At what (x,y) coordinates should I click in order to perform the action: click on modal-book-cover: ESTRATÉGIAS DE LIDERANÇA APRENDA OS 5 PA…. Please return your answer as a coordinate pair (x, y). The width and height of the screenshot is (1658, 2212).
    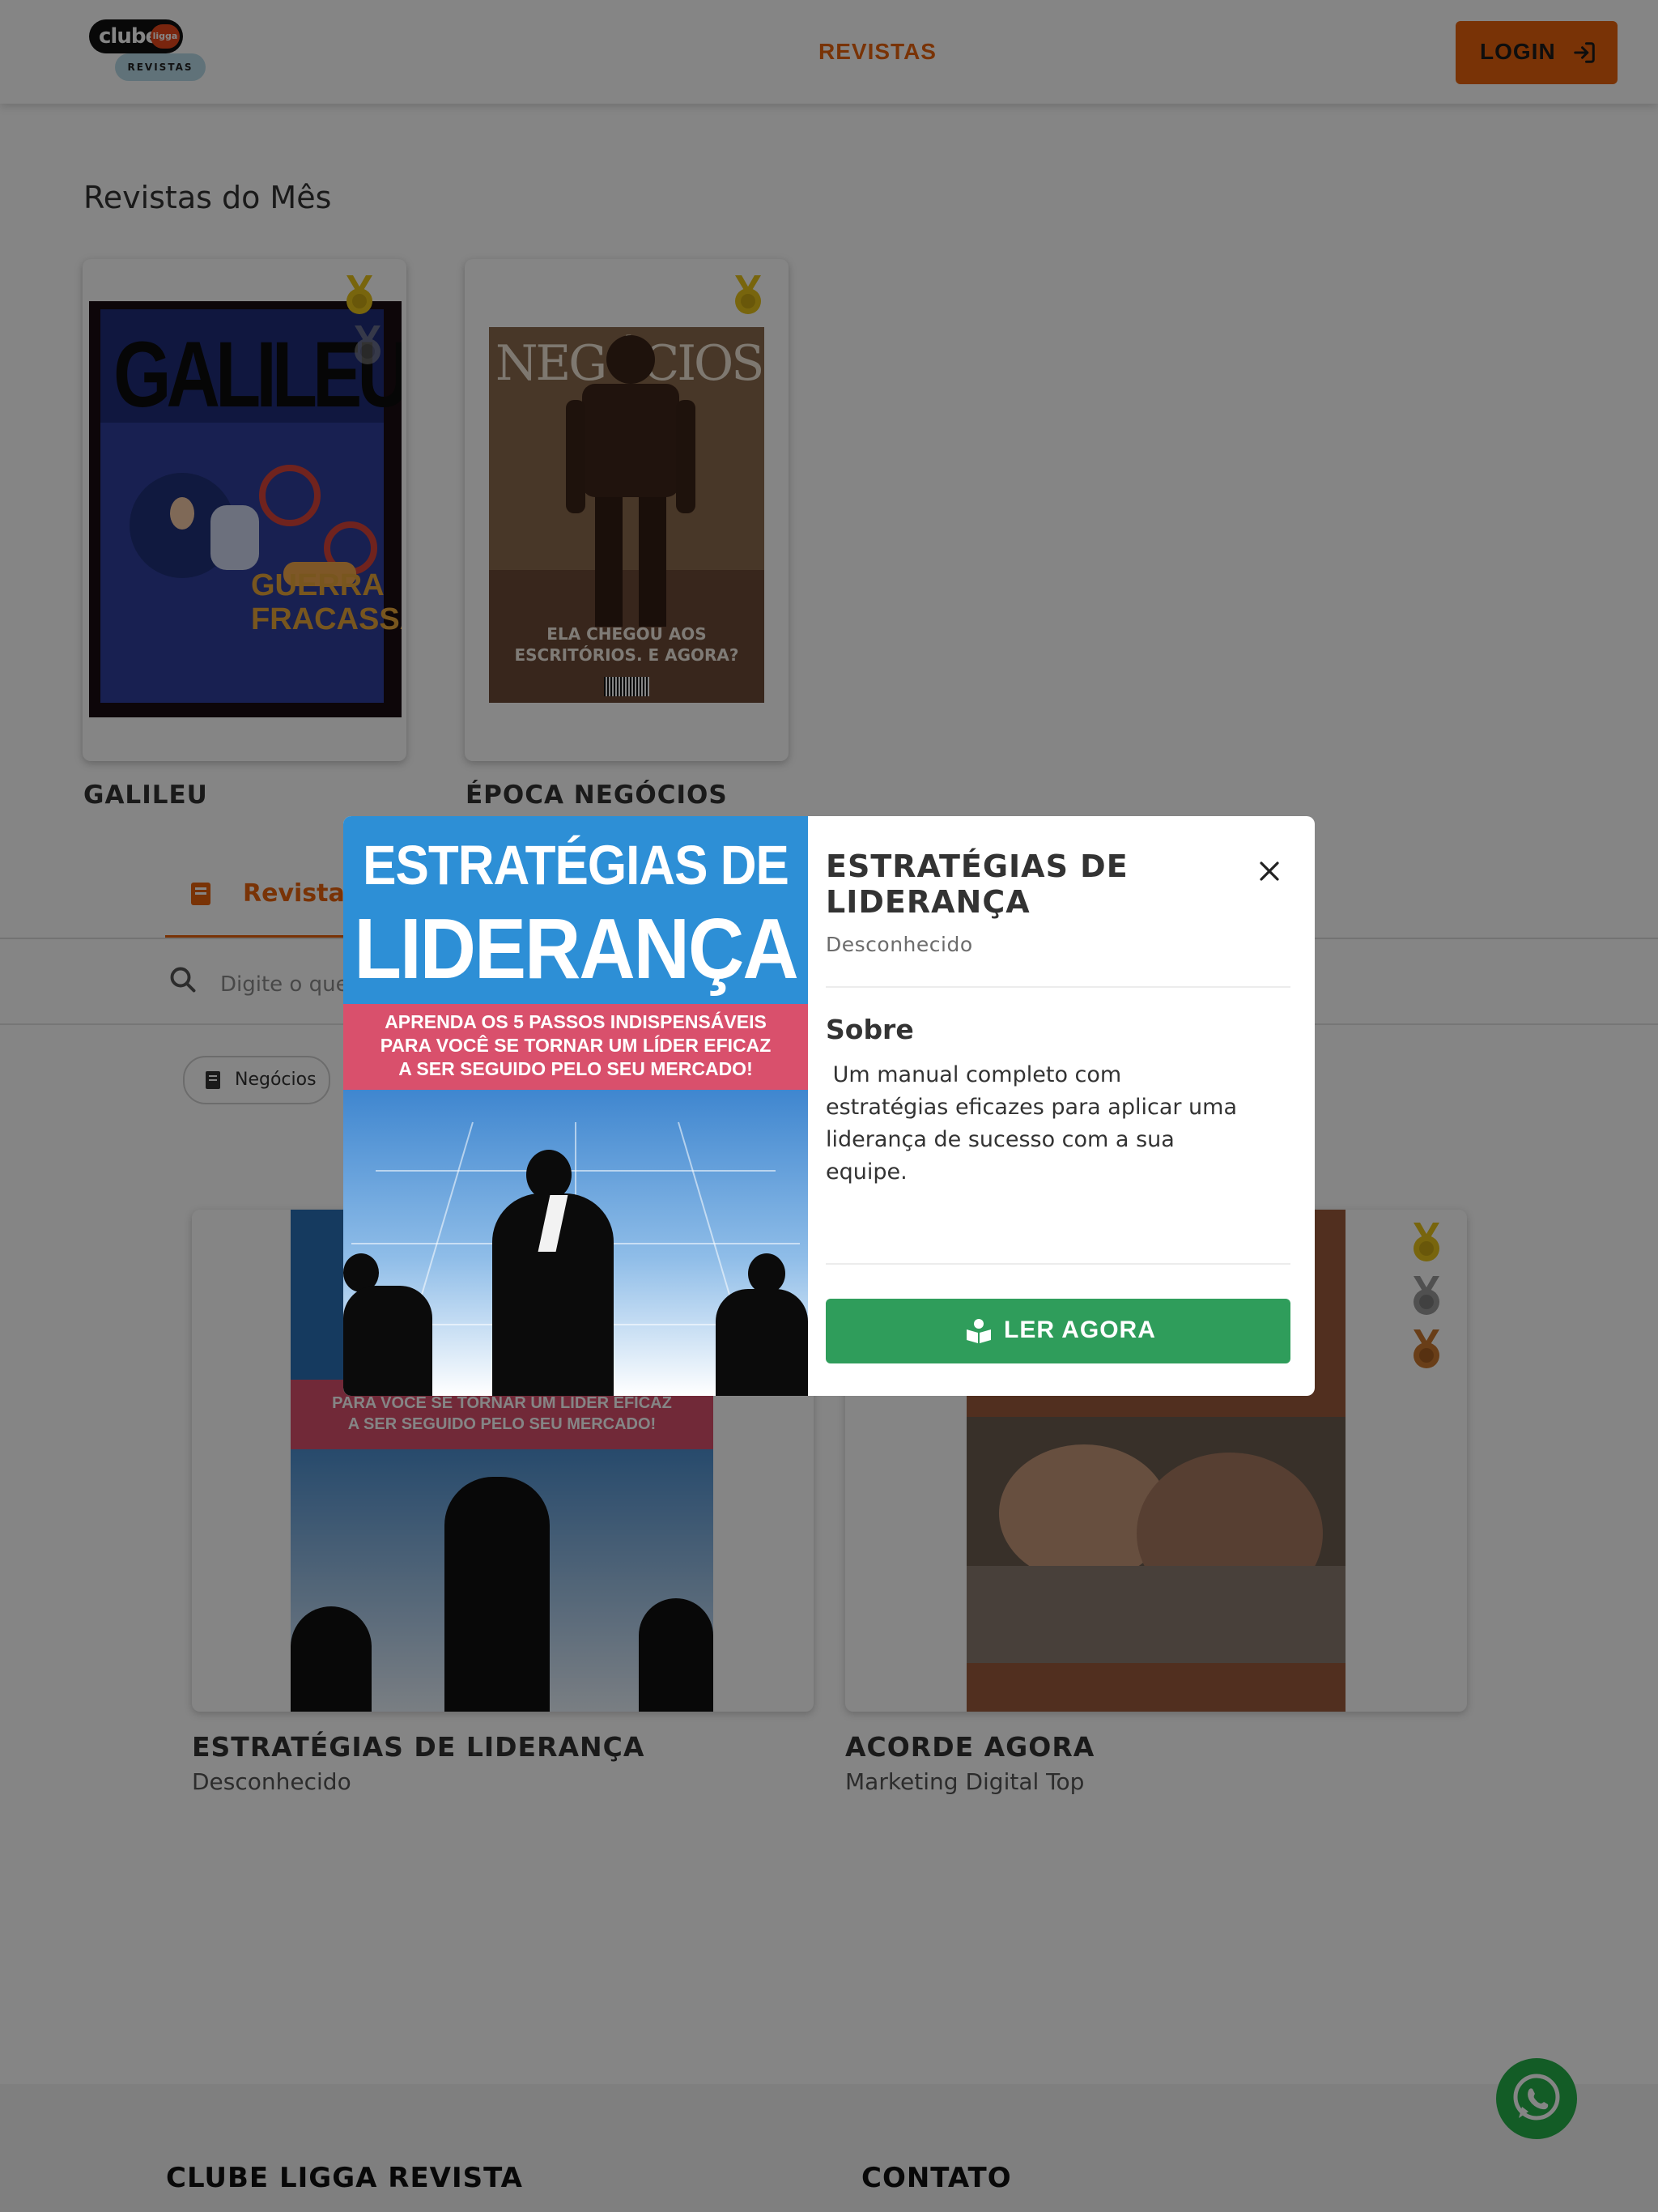
    Looking at the image, I should click on (575, 1106).